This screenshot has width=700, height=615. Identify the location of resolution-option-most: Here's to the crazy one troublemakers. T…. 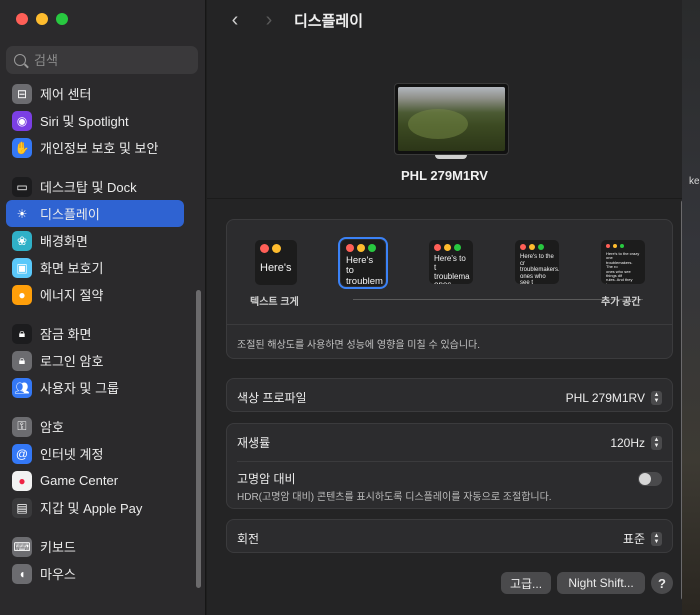
(623, 262).